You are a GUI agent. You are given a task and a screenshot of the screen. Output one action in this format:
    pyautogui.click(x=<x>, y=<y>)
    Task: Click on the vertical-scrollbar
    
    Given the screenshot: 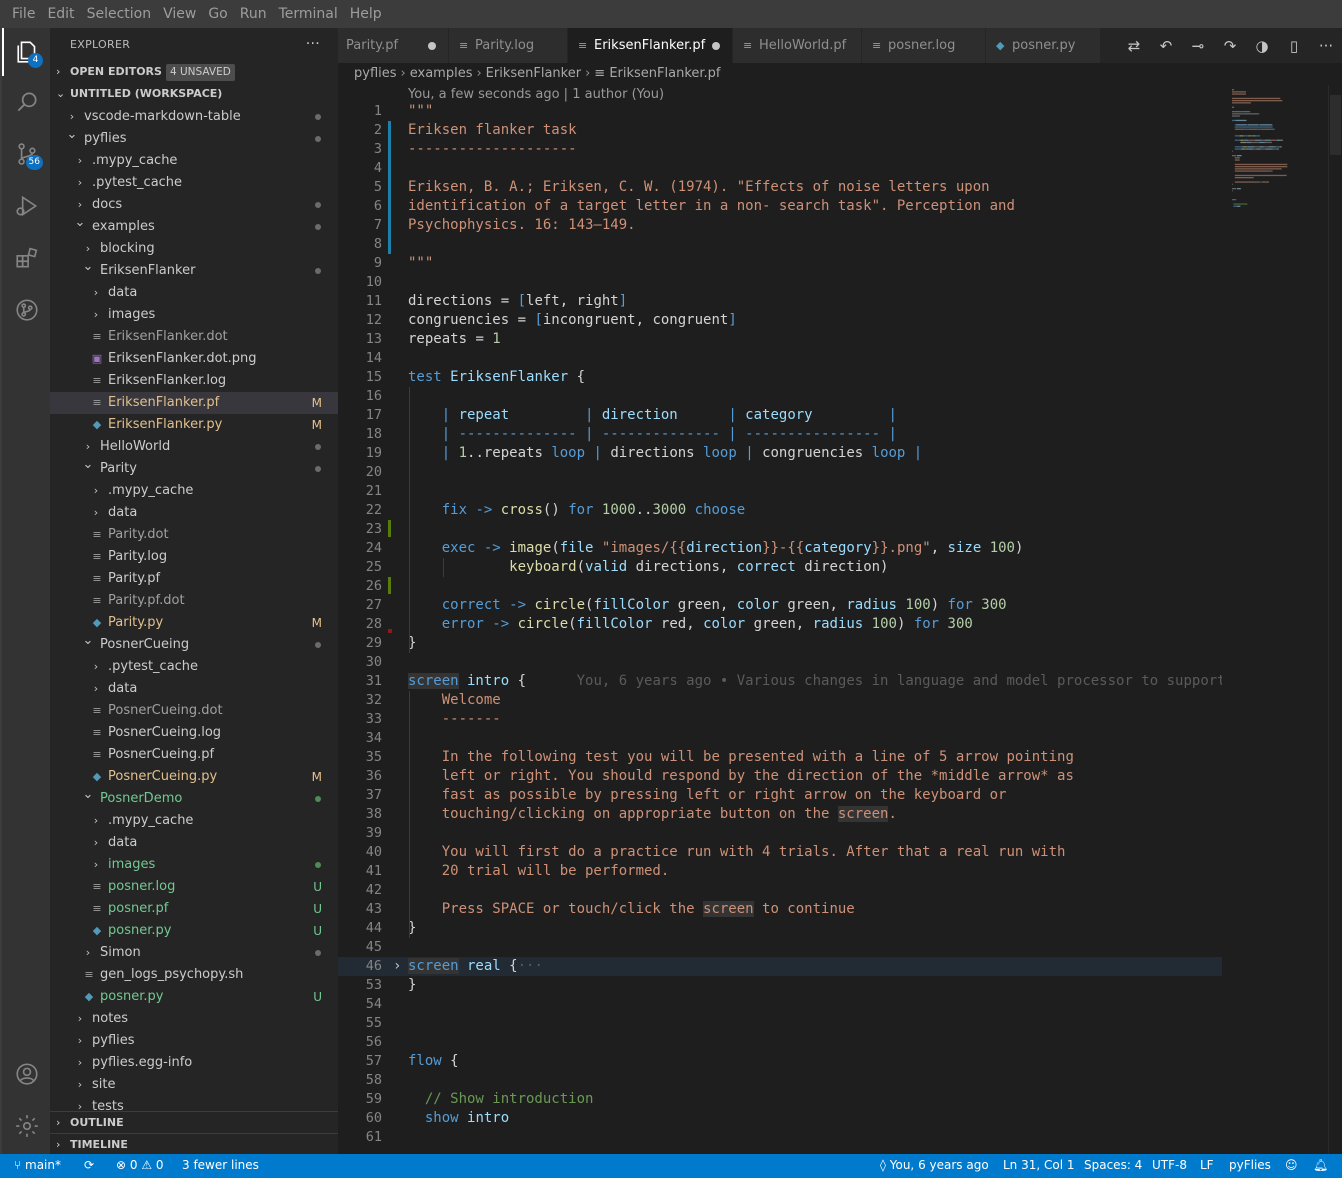 What is the action you would take?
    pyautogui.click(x=1335, y=619)
    